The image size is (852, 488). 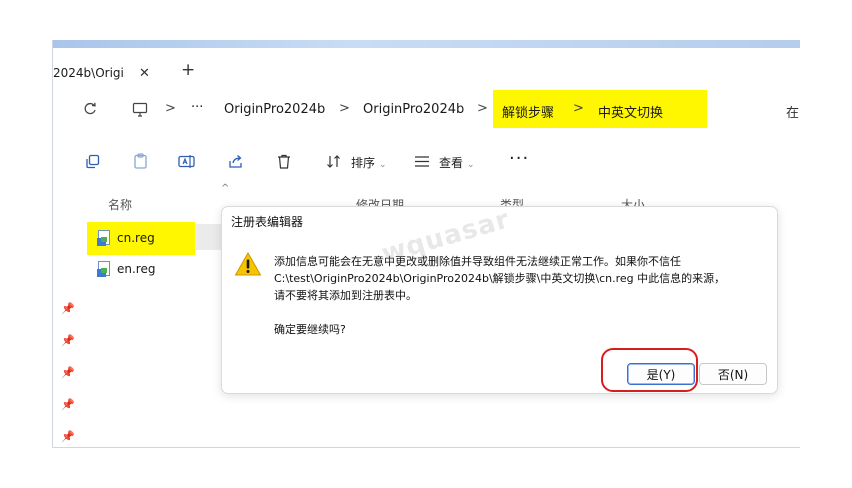 What do you see at coordinates (267, 222) in the screenshot?
I see `dialog-title: 注册表编辑器` at bounding box center [267, 222].